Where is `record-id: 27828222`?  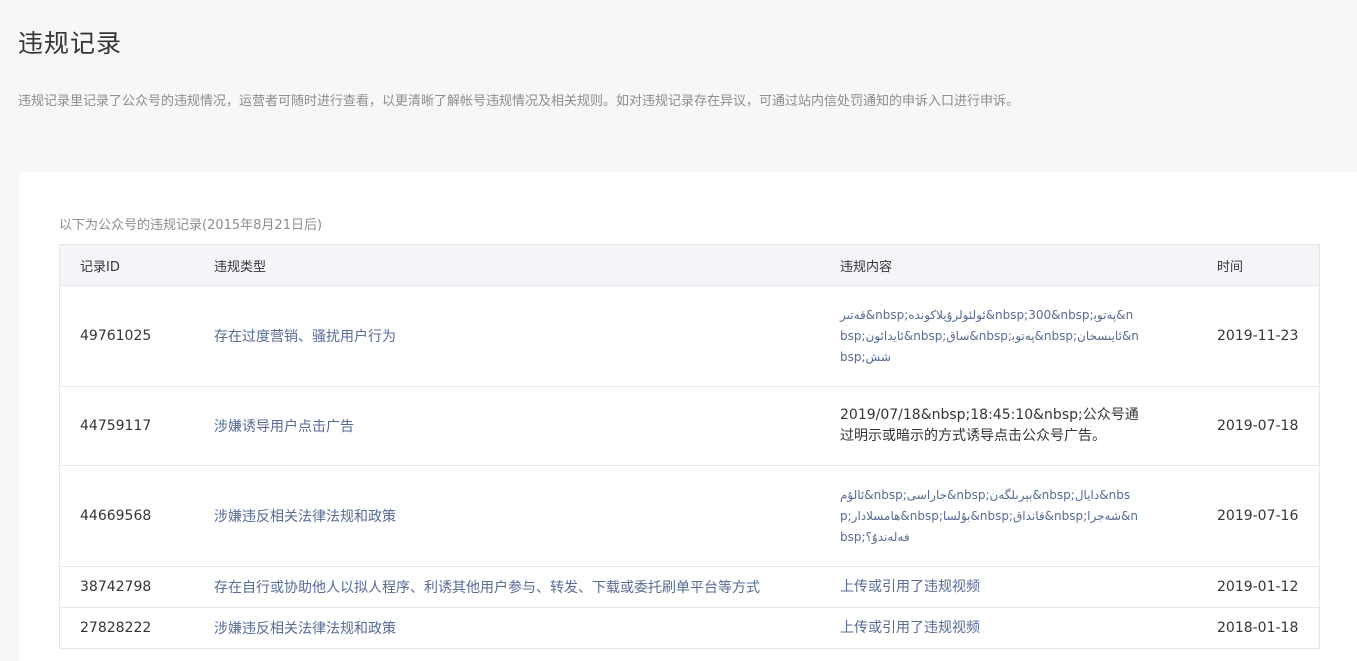 record-id: 27828222 is located at coordinates (136, 628).